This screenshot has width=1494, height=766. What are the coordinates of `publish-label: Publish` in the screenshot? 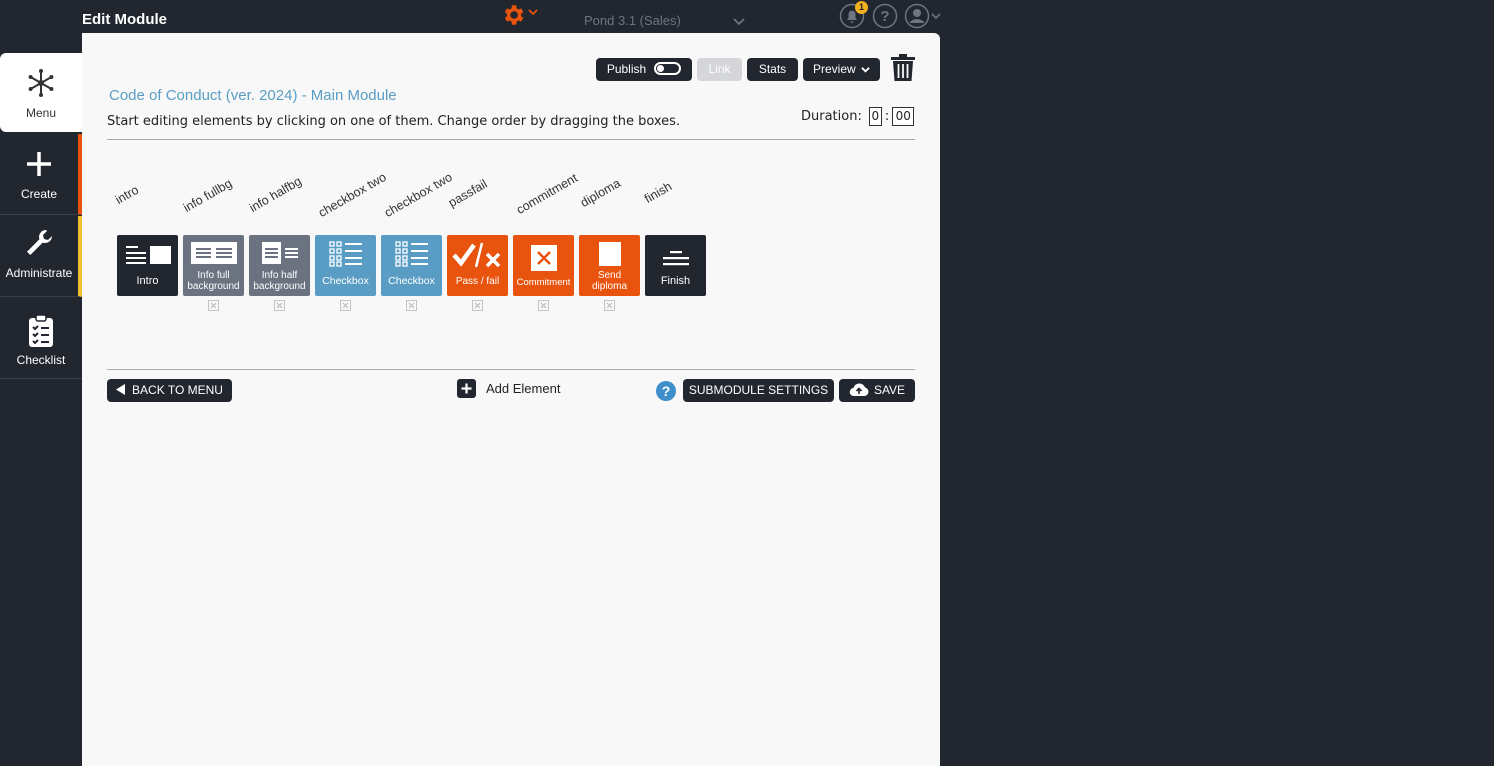 It's located at (626, 69).